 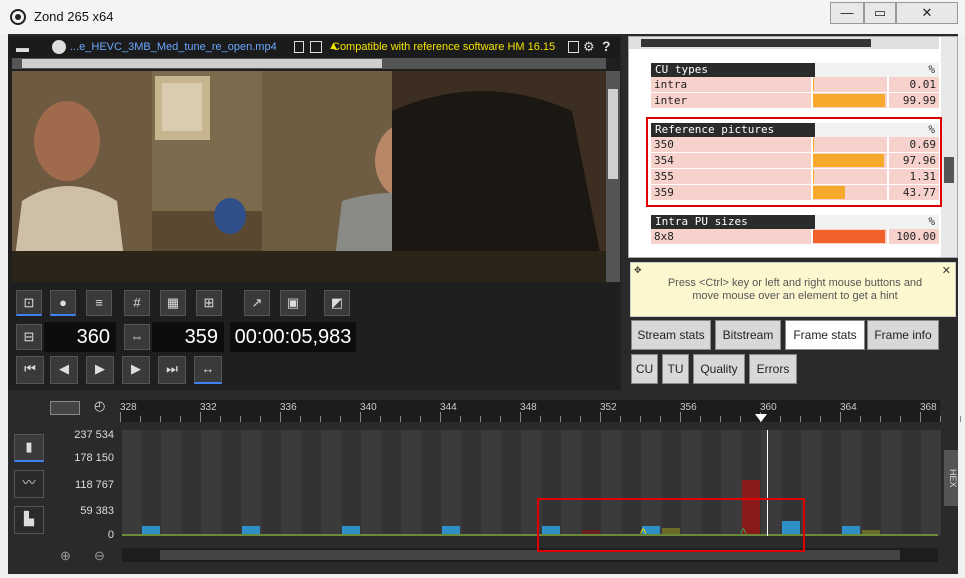 I want to click on intra-pu-table: Intra PU sizes% 8x8 100.00, so click(x=795, y=230).